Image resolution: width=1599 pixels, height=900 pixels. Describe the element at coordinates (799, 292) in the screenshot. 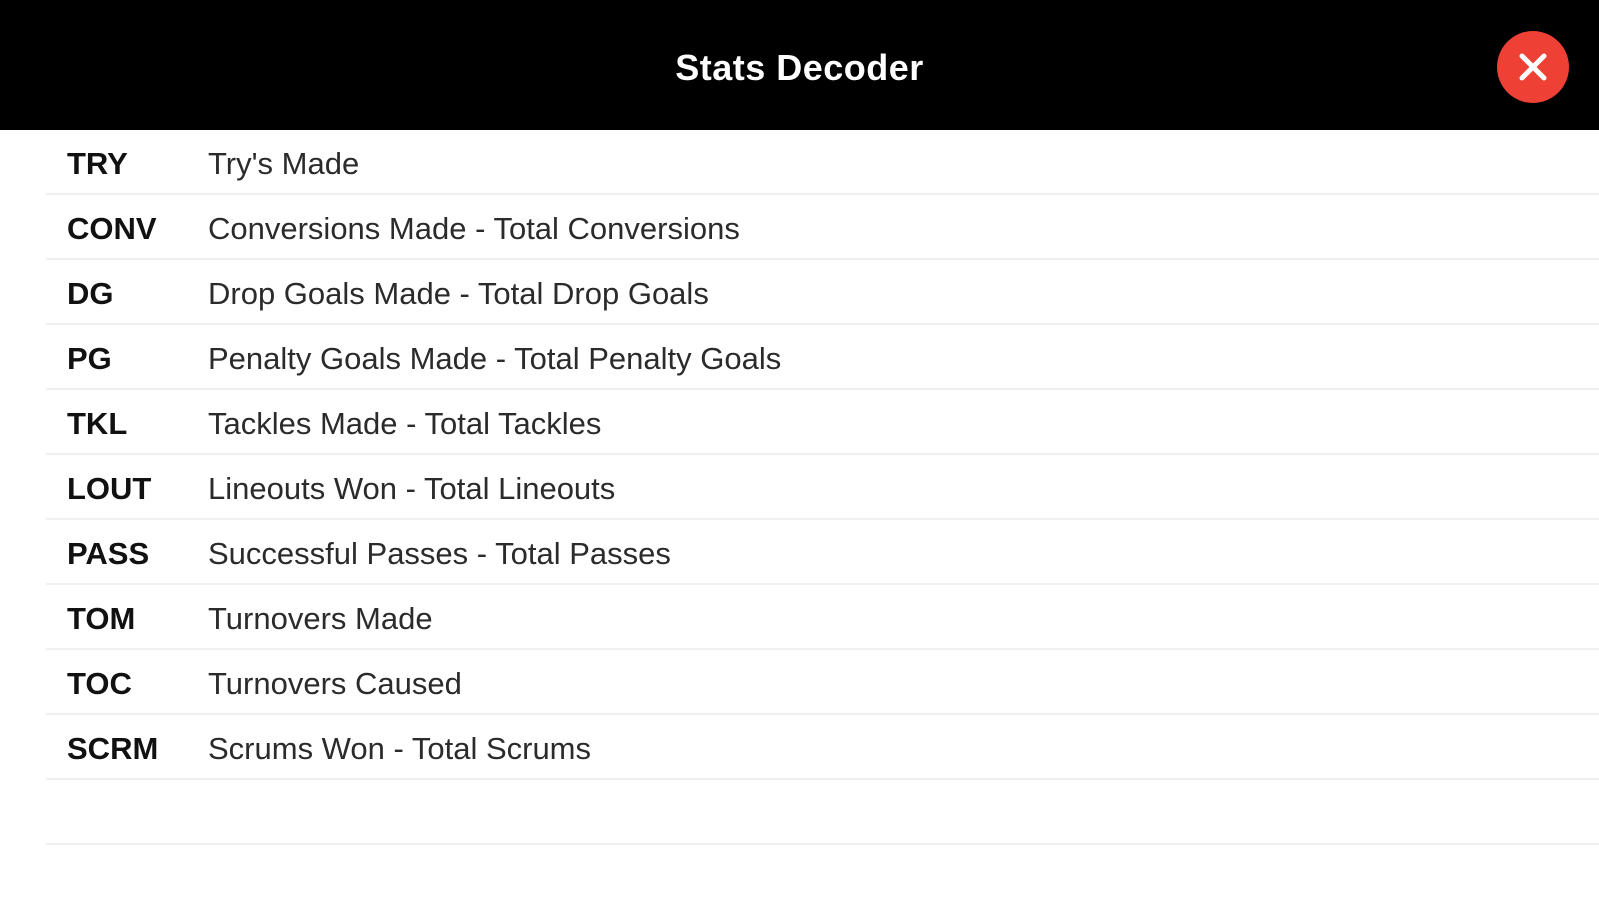

I see `list-item: DG Drop Goals Made - Total Drop Goals` at that location.